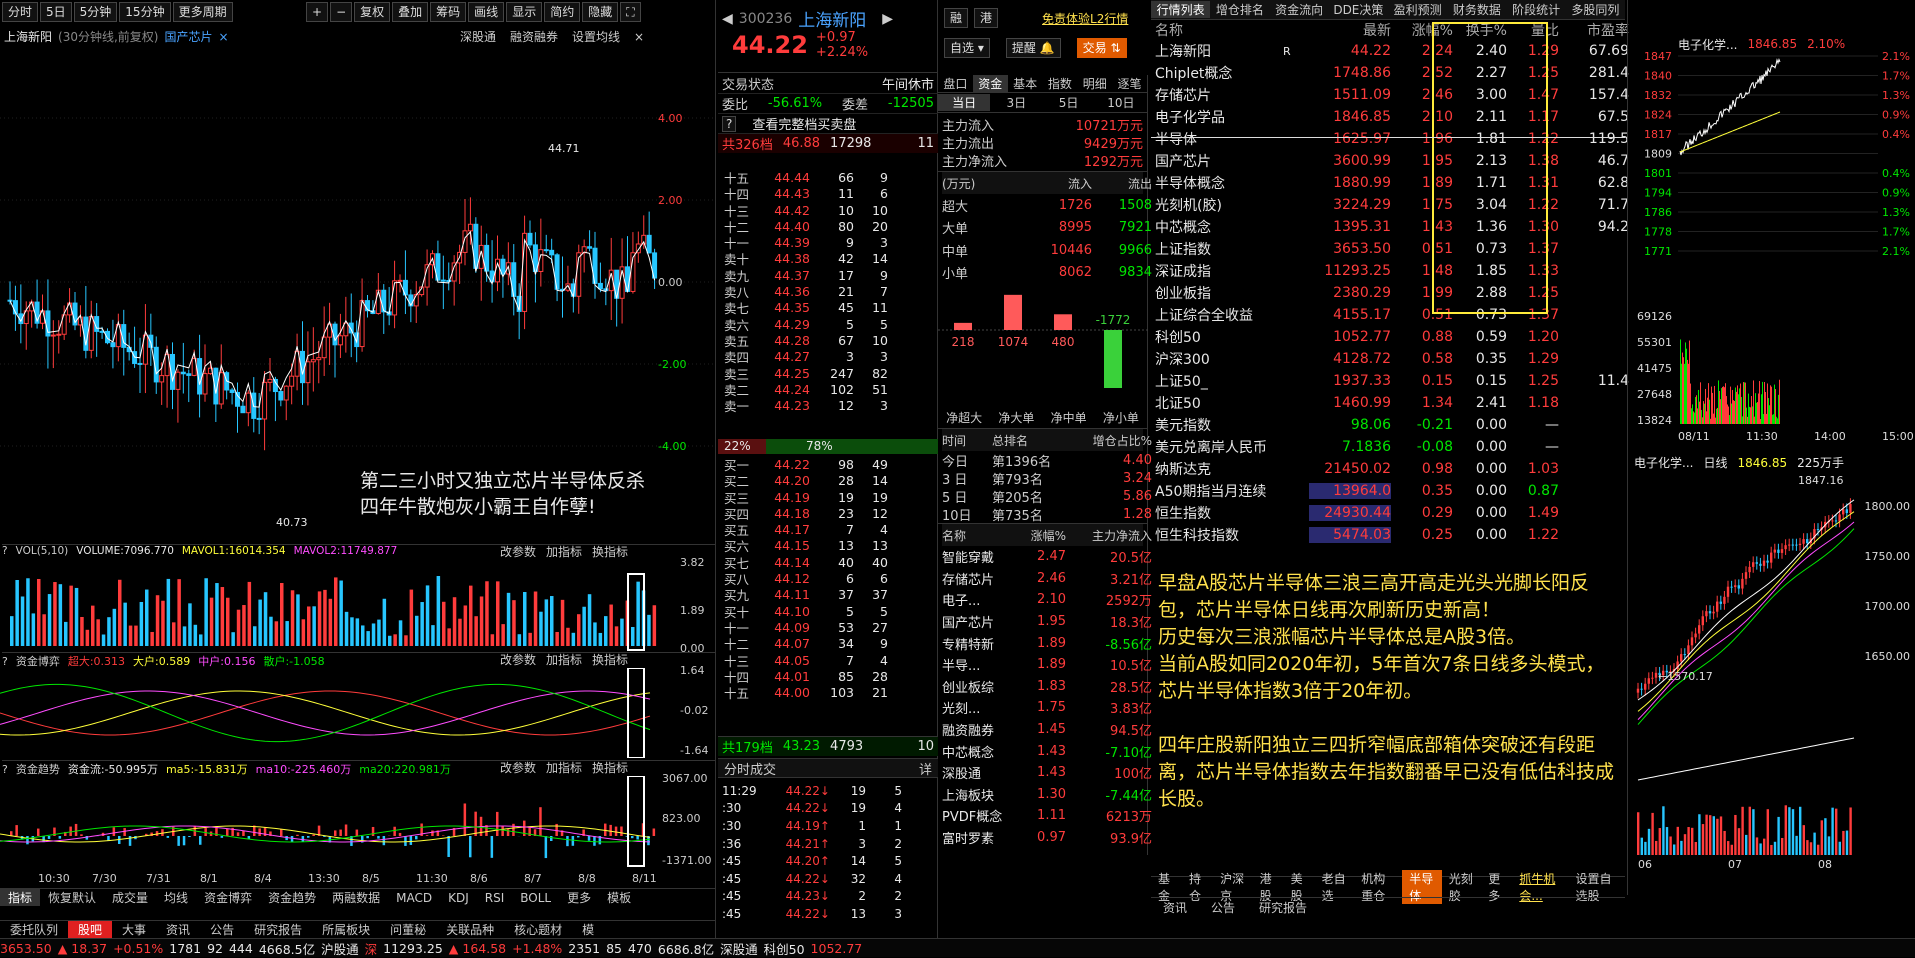 The image size is (1915, 958). Describe the element at coordinates (1476, 9) in the screenshot. I see `table-tab: 财务数据` at that location.